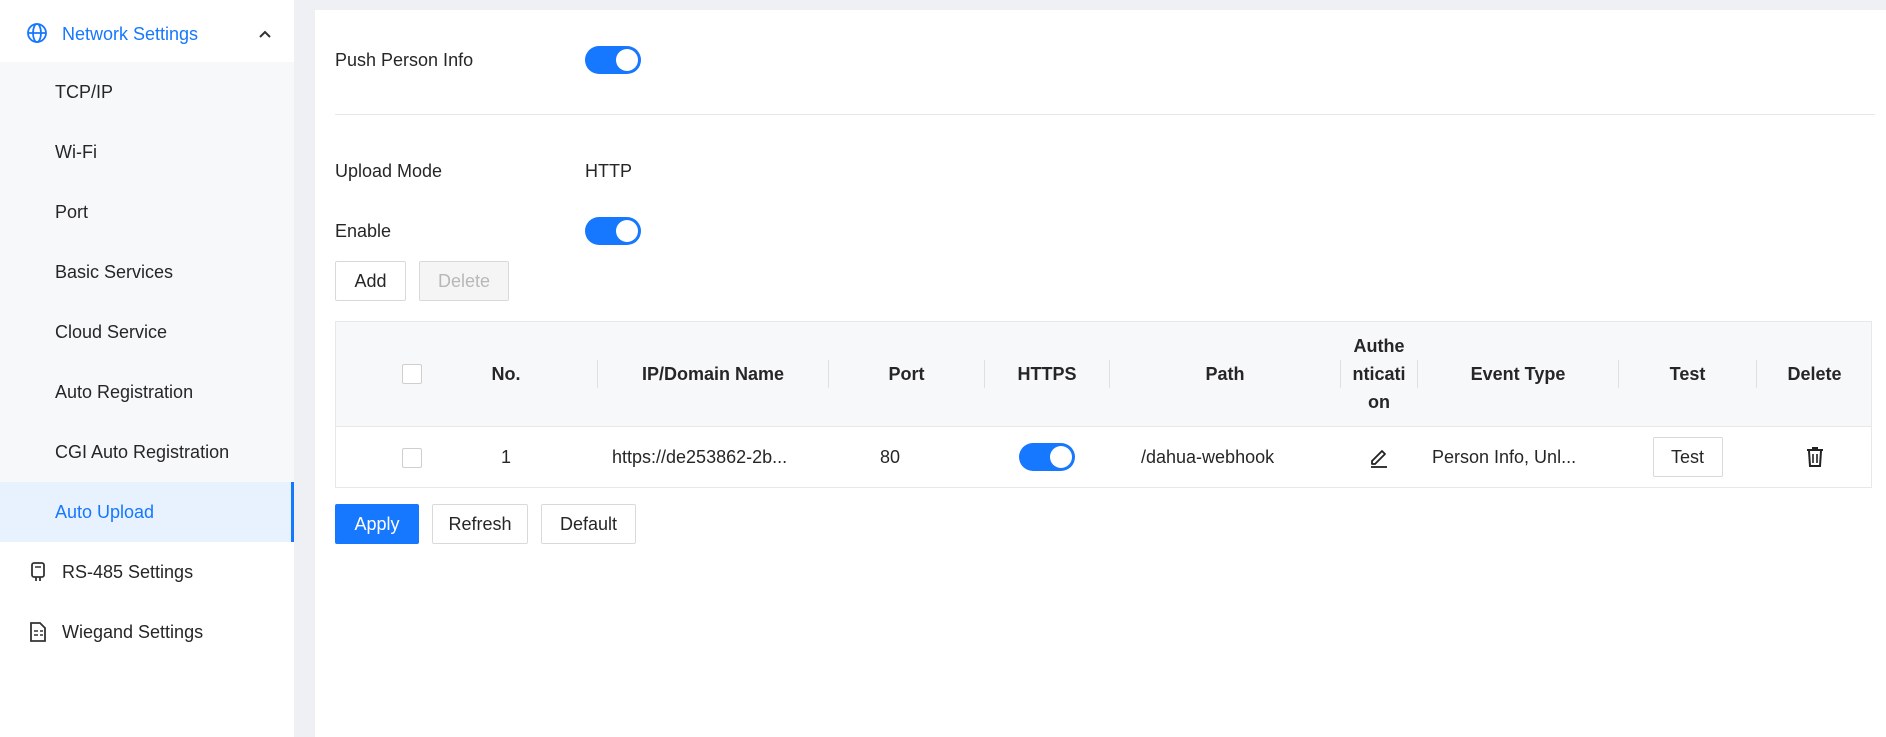  What do you see at coordinates (505, 456) in the screenshot?
I see `cell-no: 1` at bounding box center [505, 456].